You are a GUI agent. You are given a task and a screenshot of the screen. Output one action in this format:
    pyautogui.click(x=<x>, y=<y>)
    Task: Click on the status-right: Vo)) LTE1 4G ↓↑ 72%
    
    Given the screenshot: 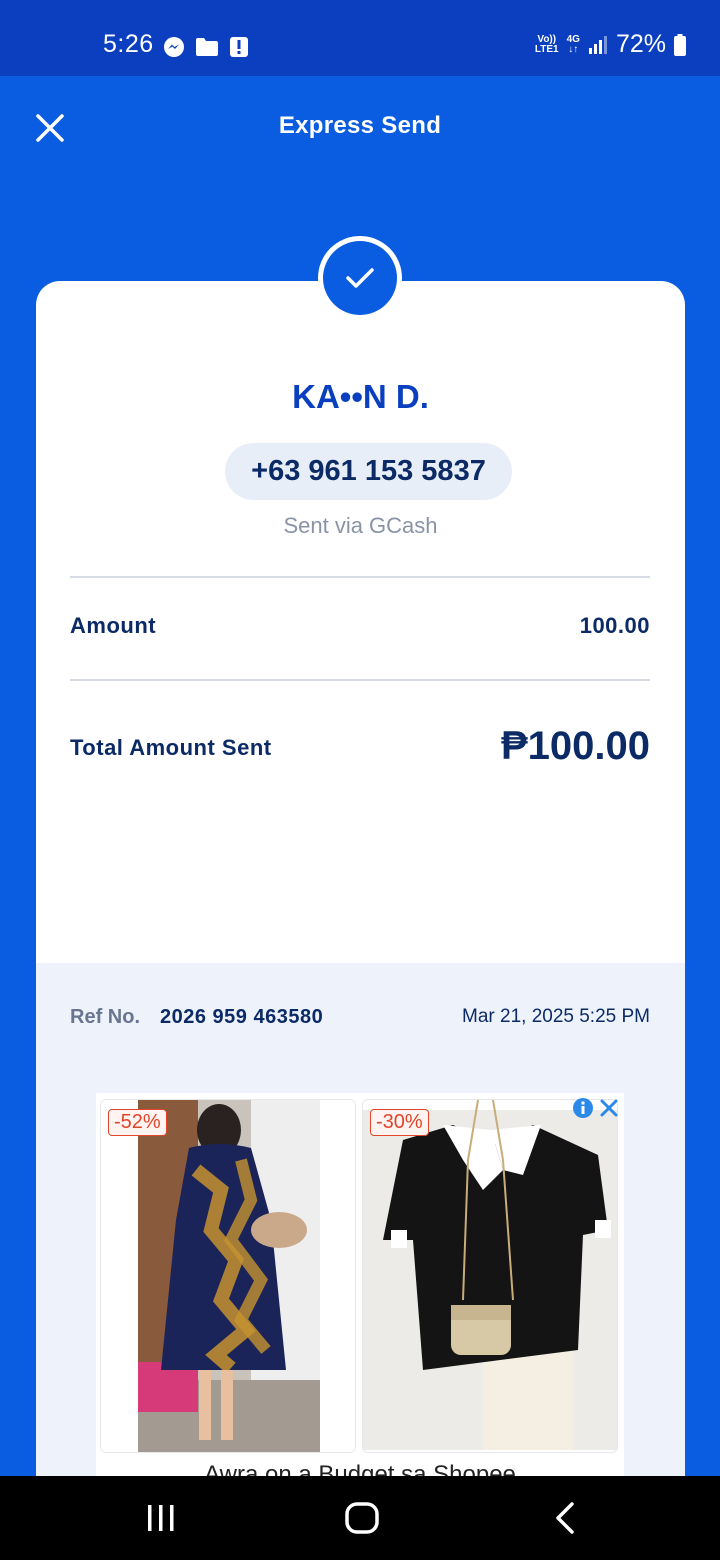 What is the action you would take?
    pyautogui.click(x=610, y=44)
    